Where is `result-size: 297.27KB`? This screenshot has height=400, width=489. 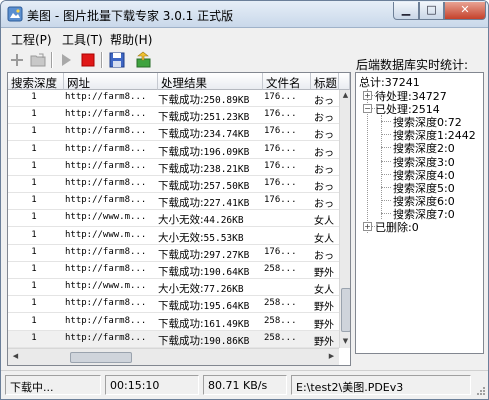
result-size: 297.27KB is located at coordinates (226, 255).